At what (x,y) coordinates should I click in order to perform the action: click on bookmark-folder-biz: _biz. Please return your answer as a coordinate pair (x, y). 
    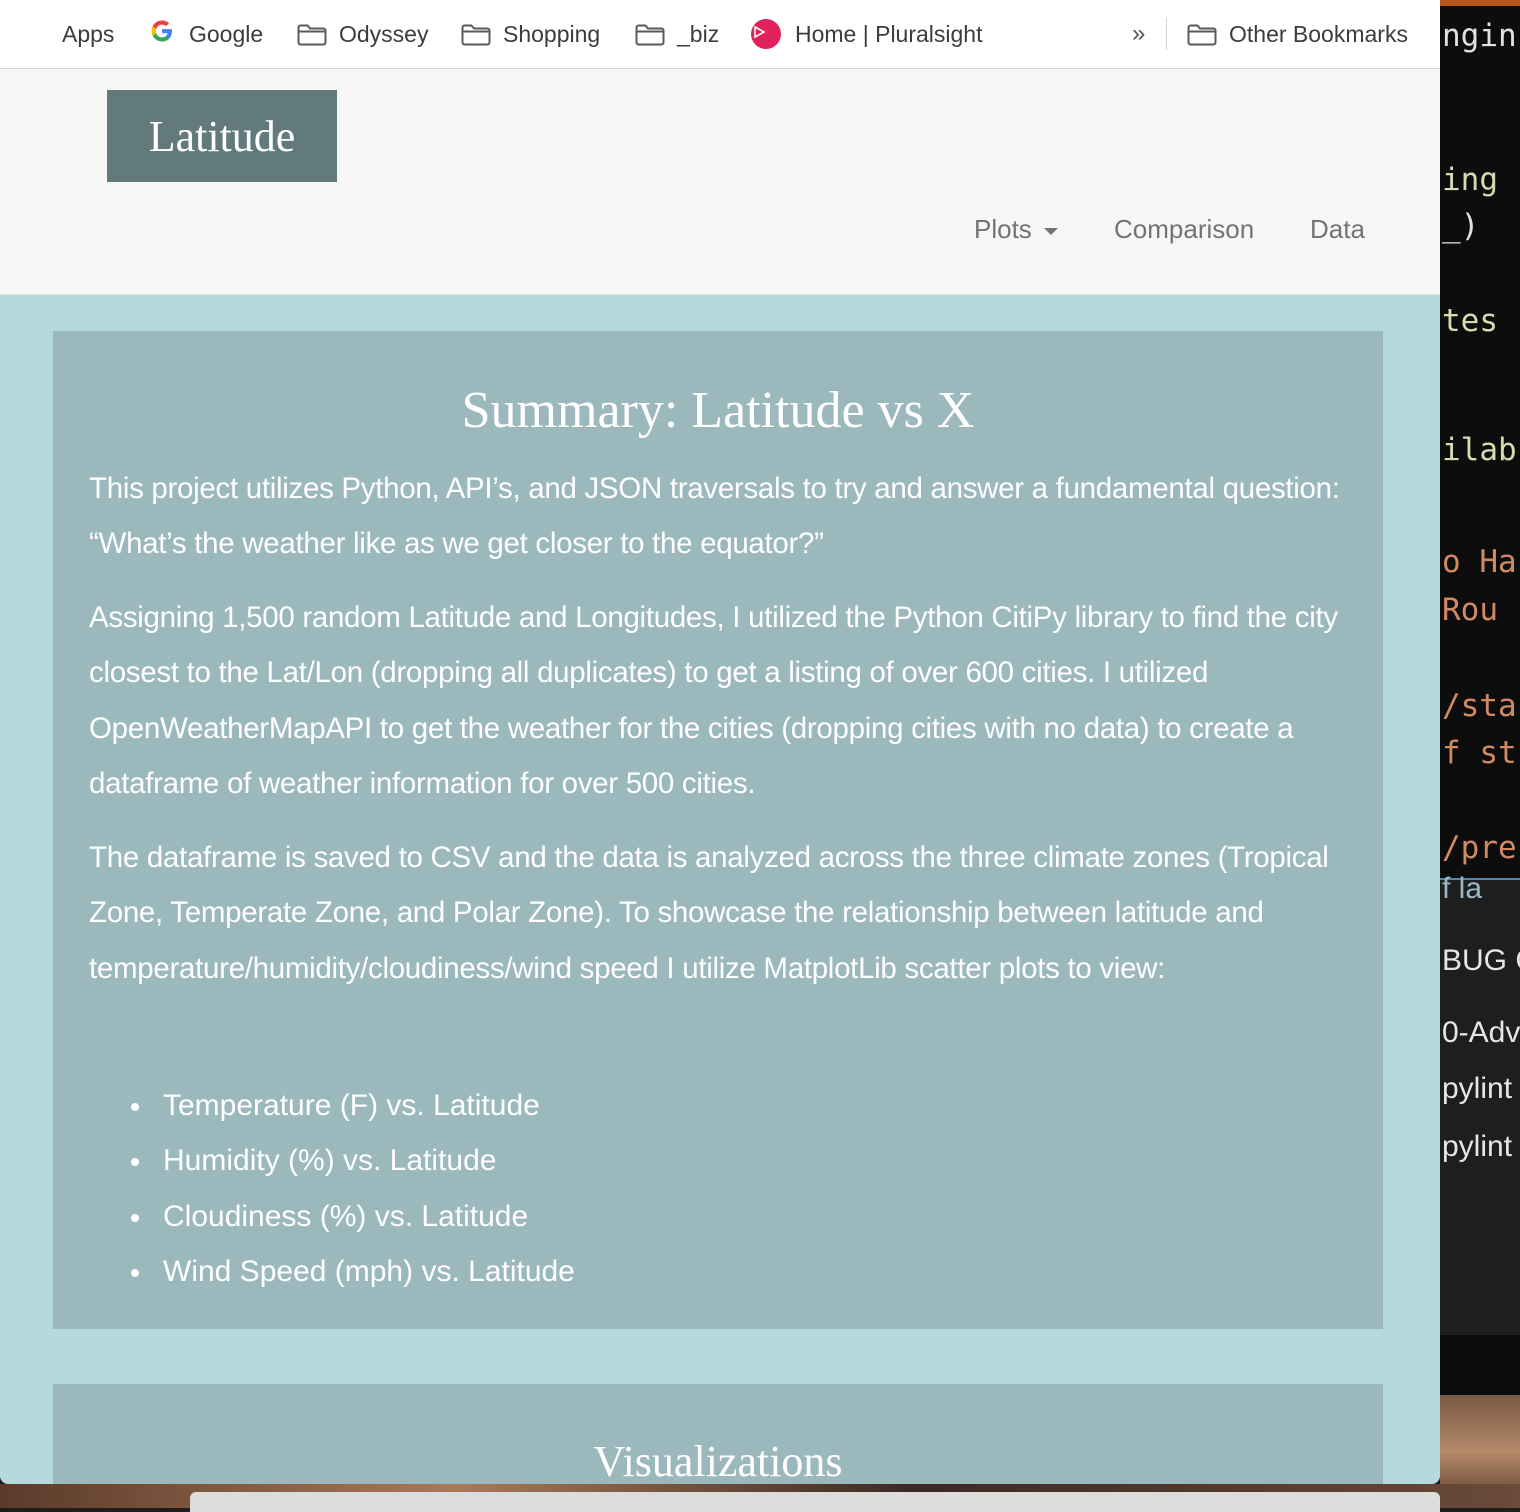
    Looking at the image, I should click on (677, 34).